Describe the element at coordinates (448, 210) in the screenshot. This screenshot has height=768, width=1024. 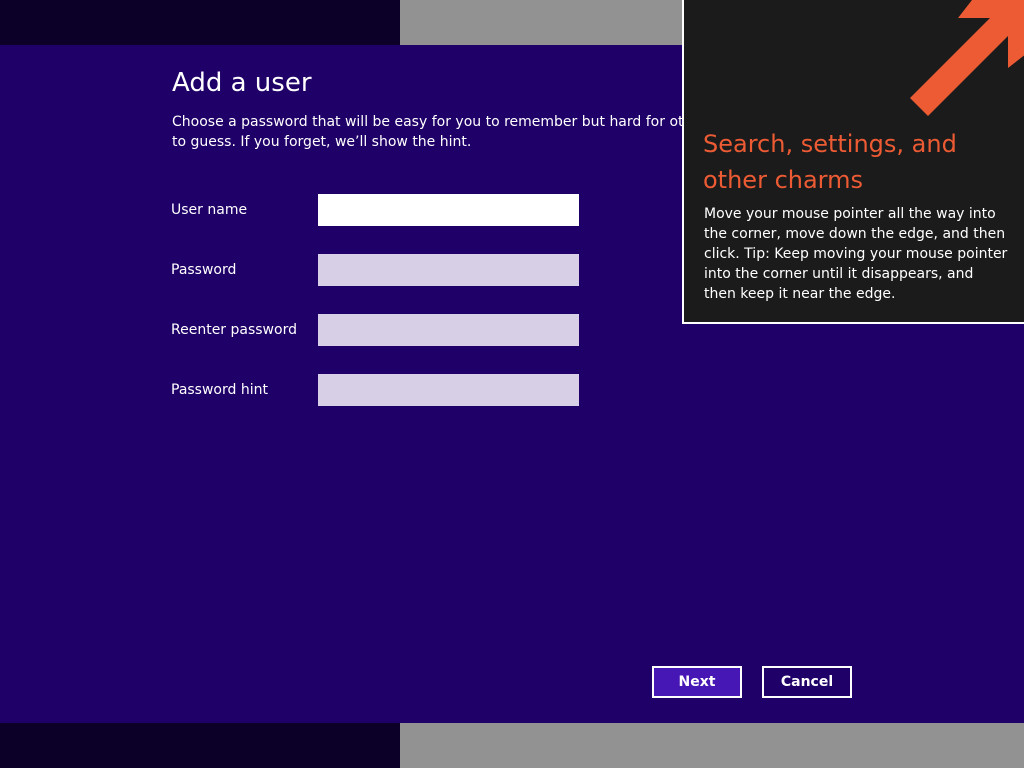
I see `username-input` at that location.